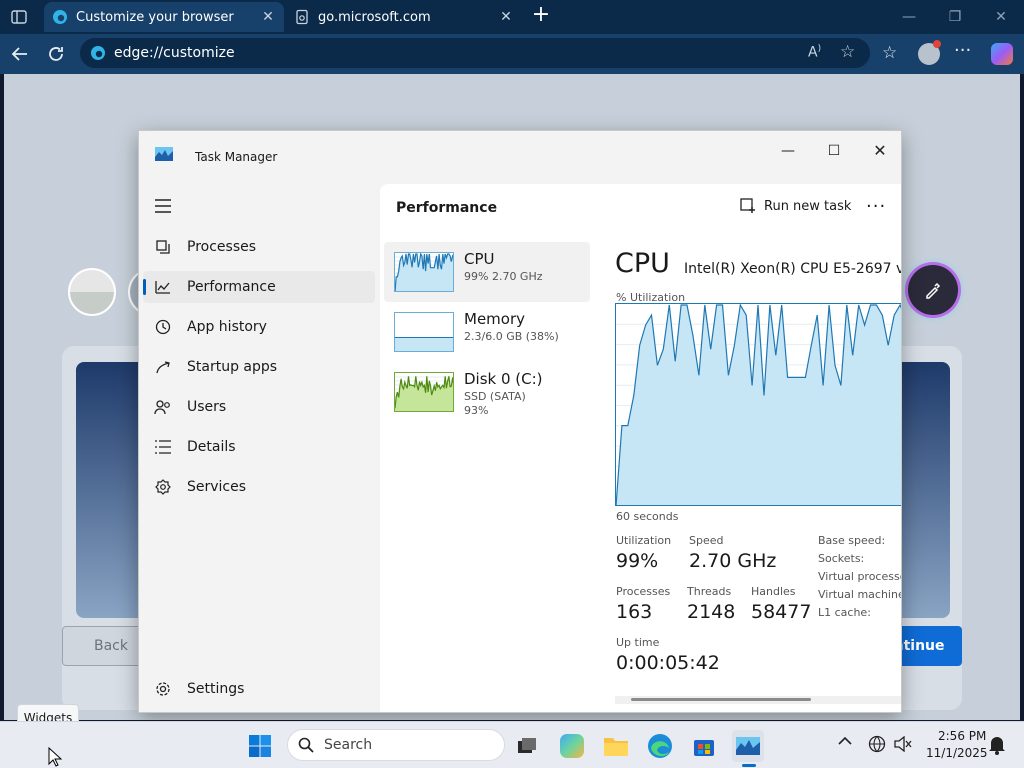 The image size is (1024, 768). Describe the element at coordinates (997, 745) in the screenshot. I see `notification-bell-icon` at that location.